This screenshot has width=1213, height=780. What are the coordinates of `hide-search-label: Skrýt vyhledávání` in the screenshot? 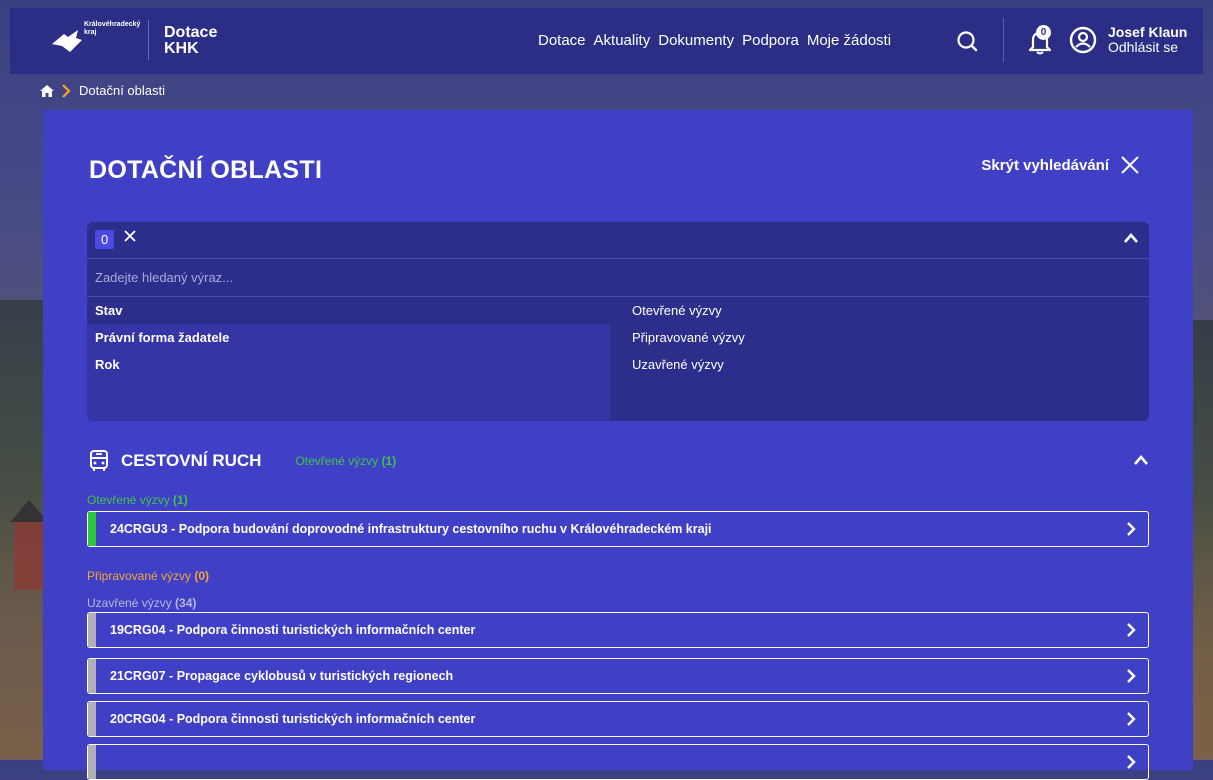 It's located at (1045, 165).